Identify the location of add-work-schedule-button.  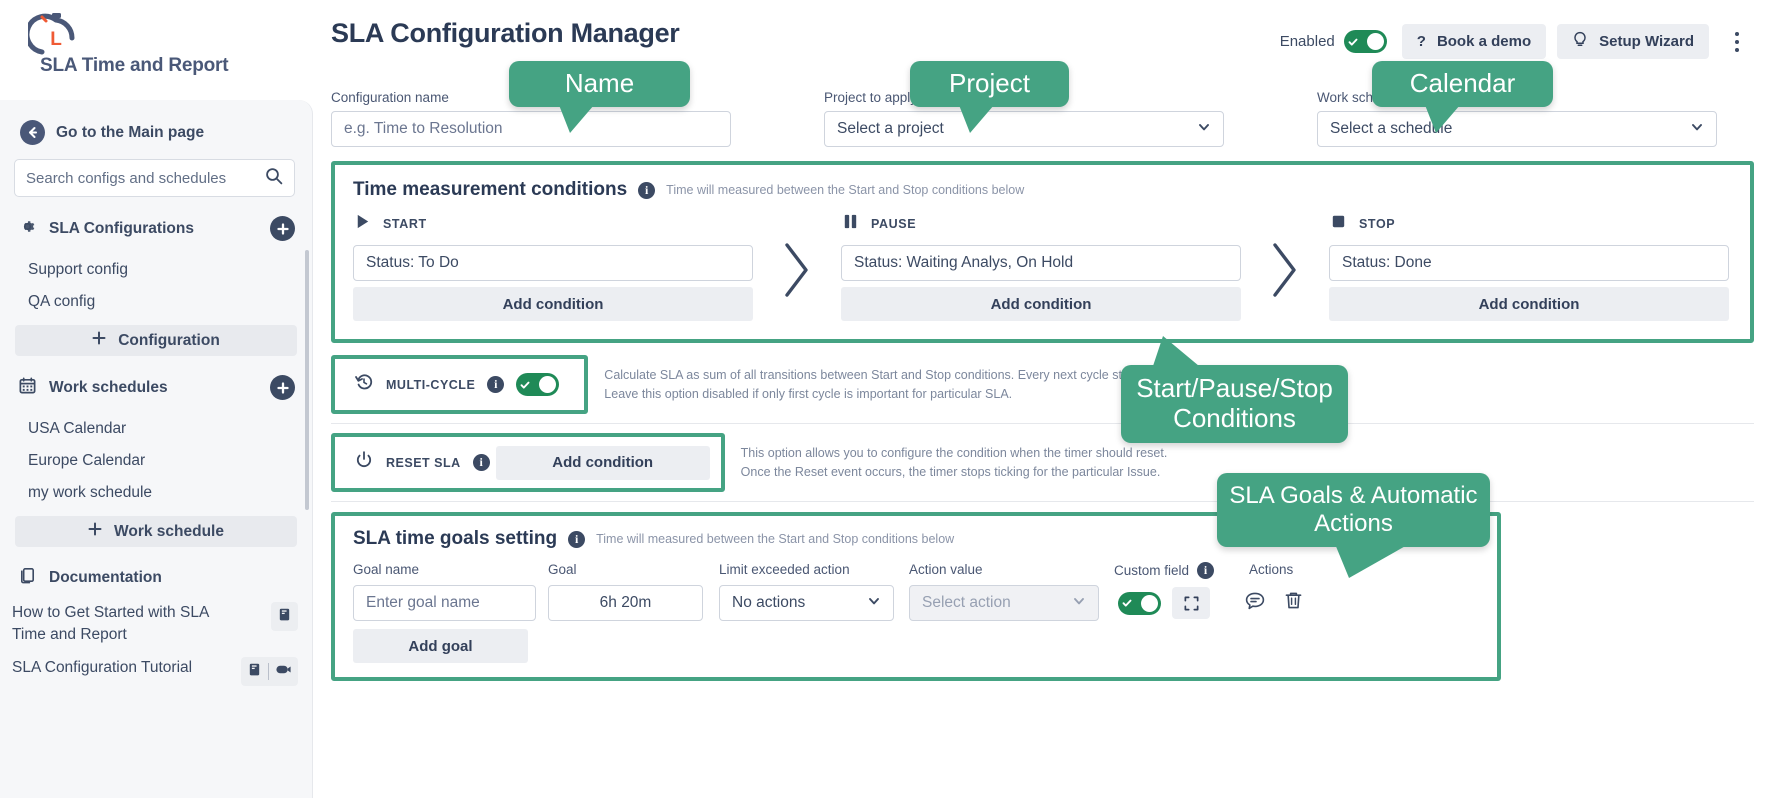
(282, 387).